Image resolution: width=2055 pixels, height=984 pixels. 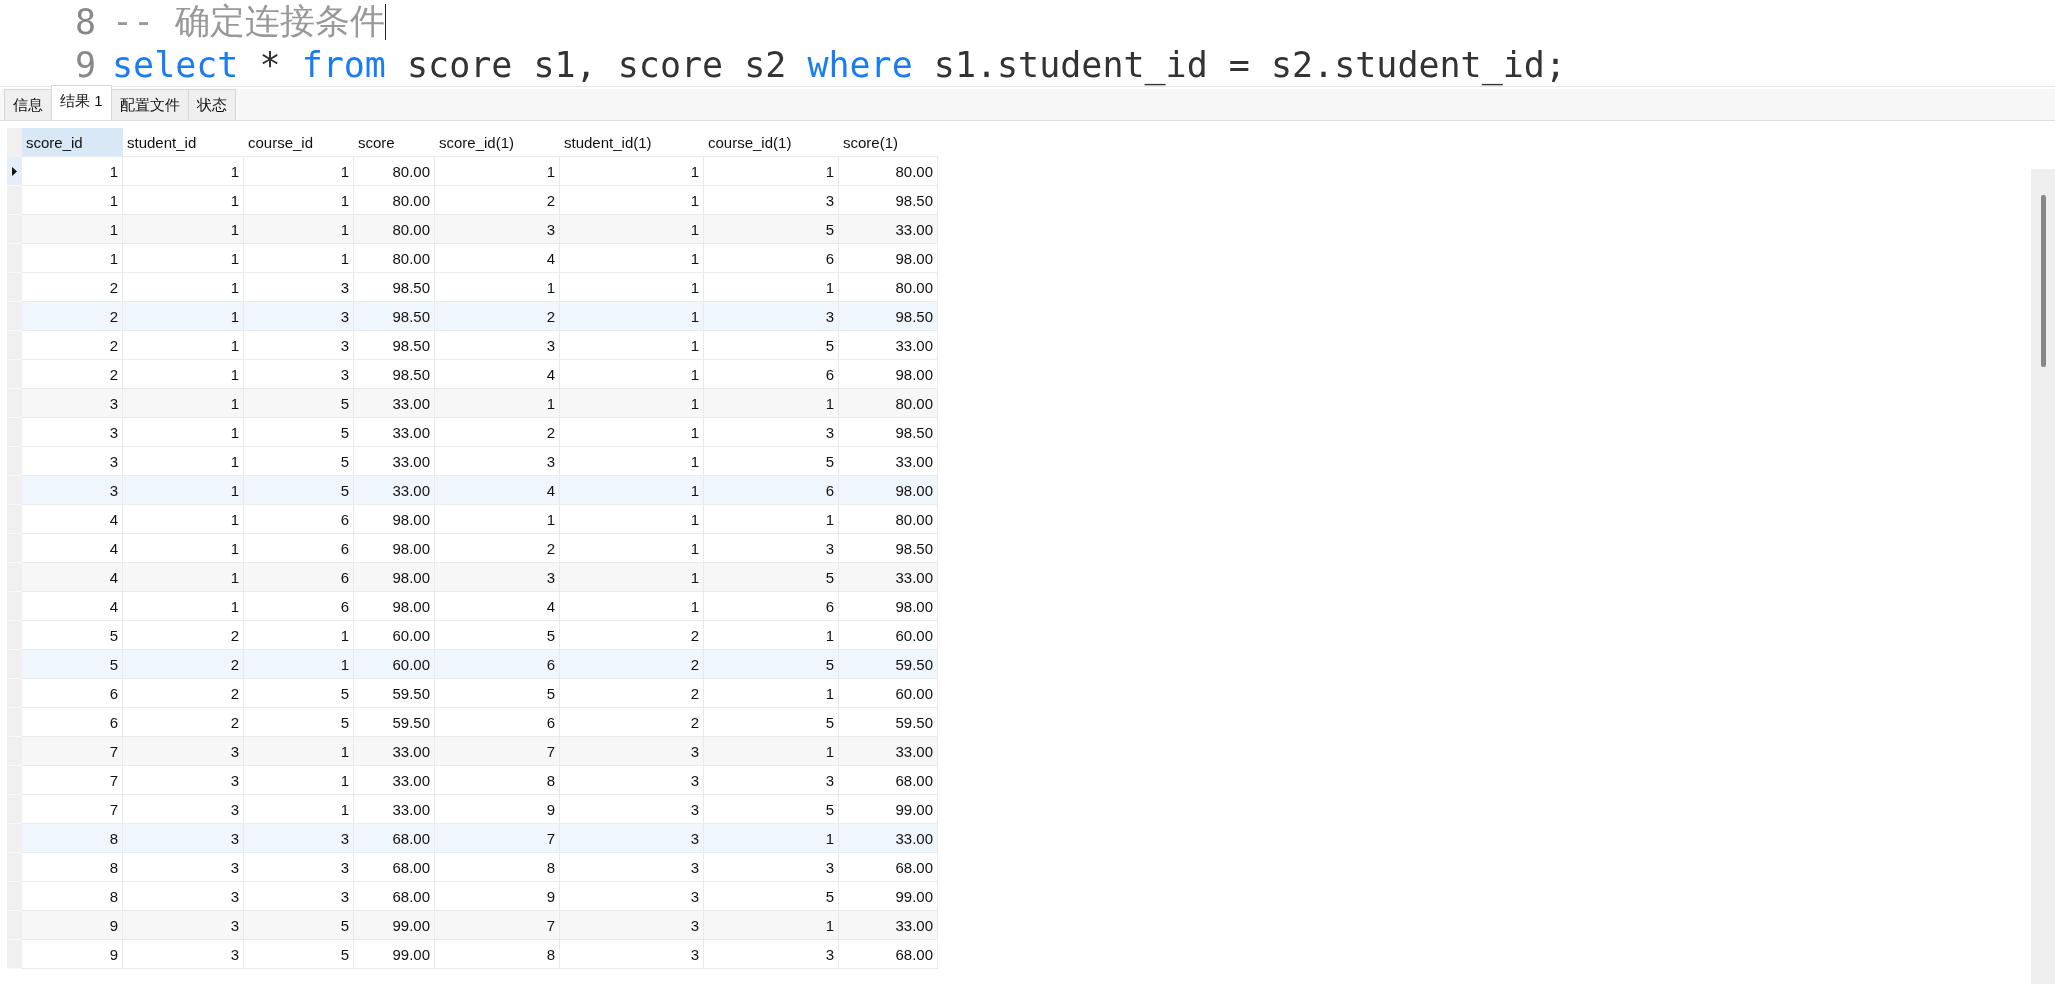 What do you see at coordinates (72, 142) in the screenshot?
I see `column-header: score_id` at bounding box center [72, 142].